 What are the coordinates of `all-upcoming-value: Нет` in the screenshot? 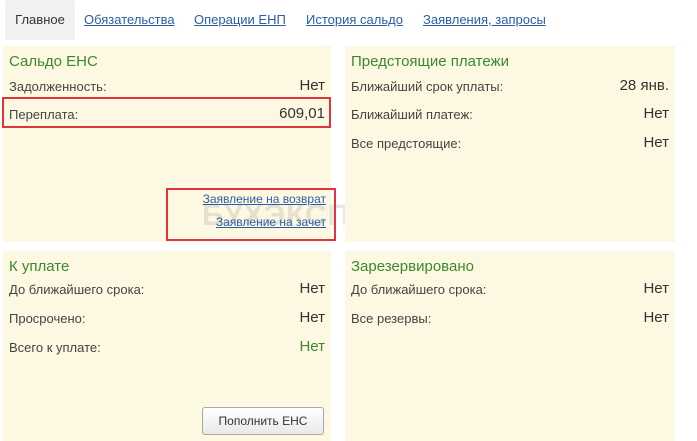 It's located at (656, 142).